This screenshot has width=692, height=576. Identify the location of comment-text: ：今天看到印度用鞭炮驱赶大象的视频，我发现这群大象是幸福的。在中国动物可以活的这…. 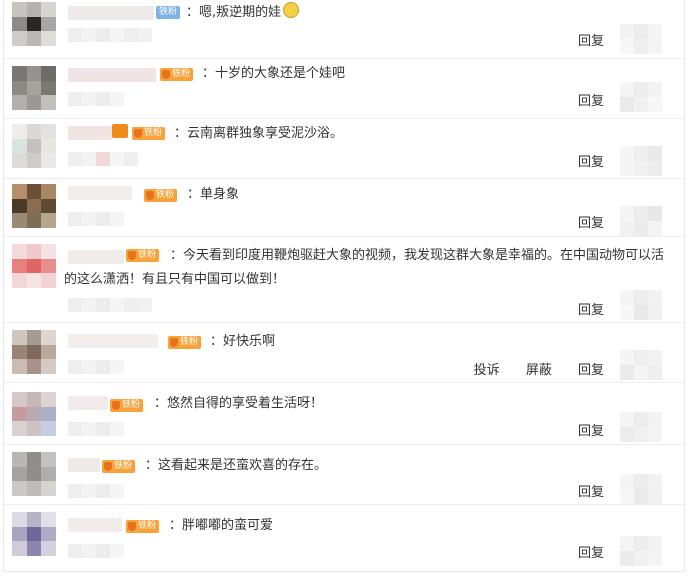
(364, 267).